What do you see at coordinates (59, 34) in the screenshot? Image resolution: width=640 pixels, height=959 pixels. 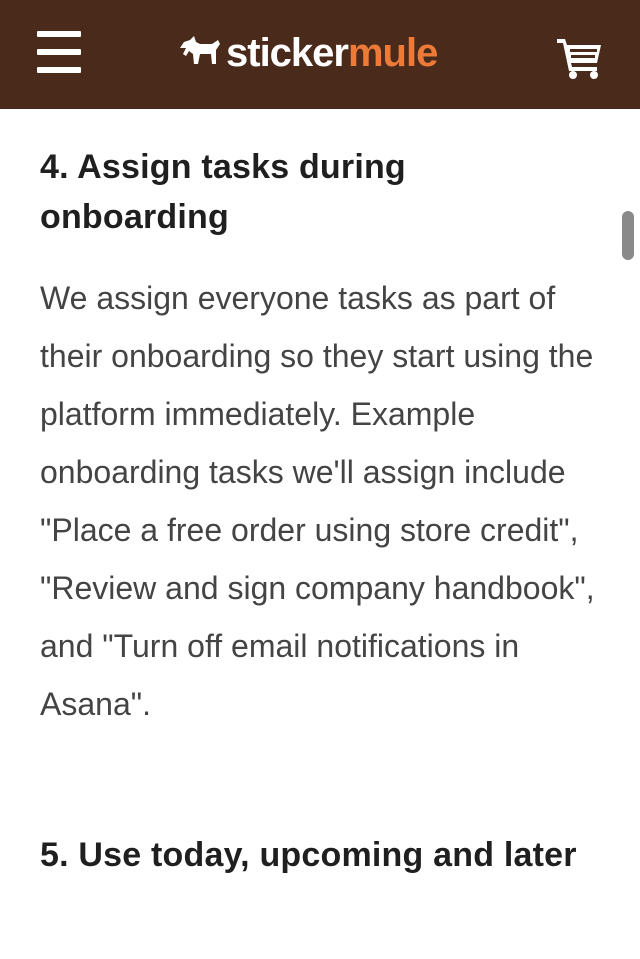 I see `menu-bar-top` at bounding box center [59, 34].